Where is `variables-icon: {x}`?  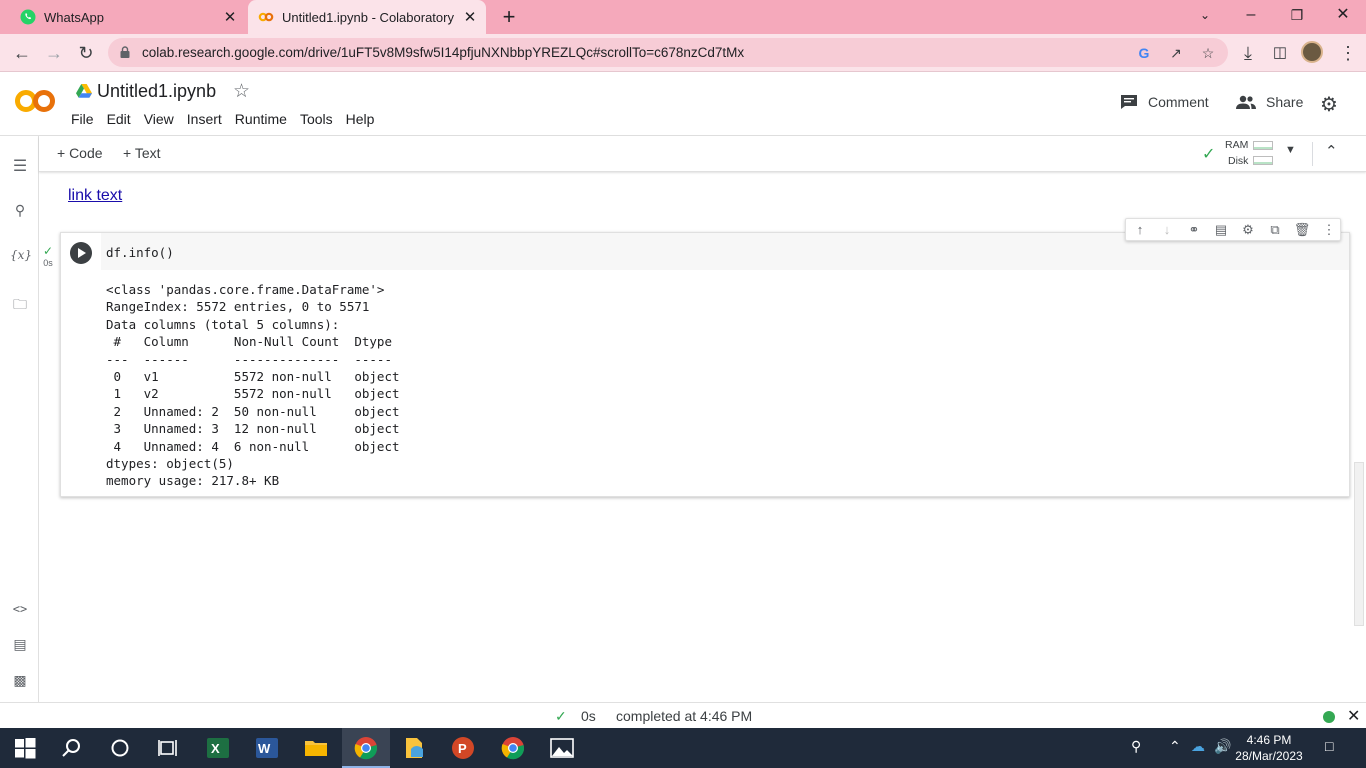 variables-icon: {x} is located at coordinates (21, 258).